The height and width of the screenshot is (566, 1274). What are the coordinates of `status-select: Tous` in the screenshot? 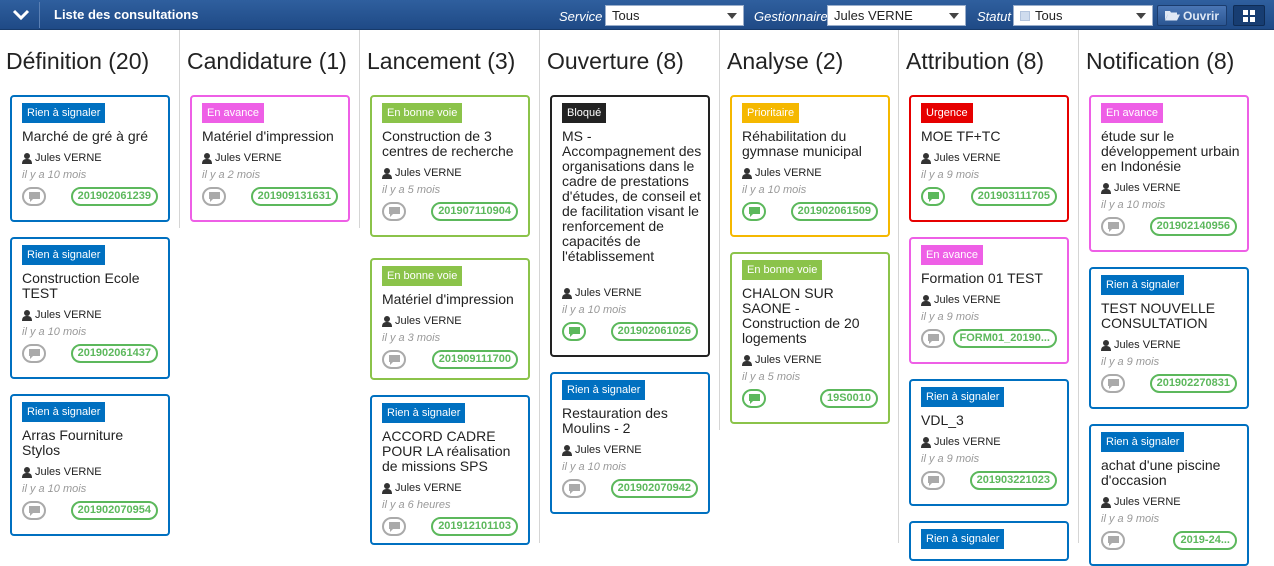 It's located at (1083, 15).